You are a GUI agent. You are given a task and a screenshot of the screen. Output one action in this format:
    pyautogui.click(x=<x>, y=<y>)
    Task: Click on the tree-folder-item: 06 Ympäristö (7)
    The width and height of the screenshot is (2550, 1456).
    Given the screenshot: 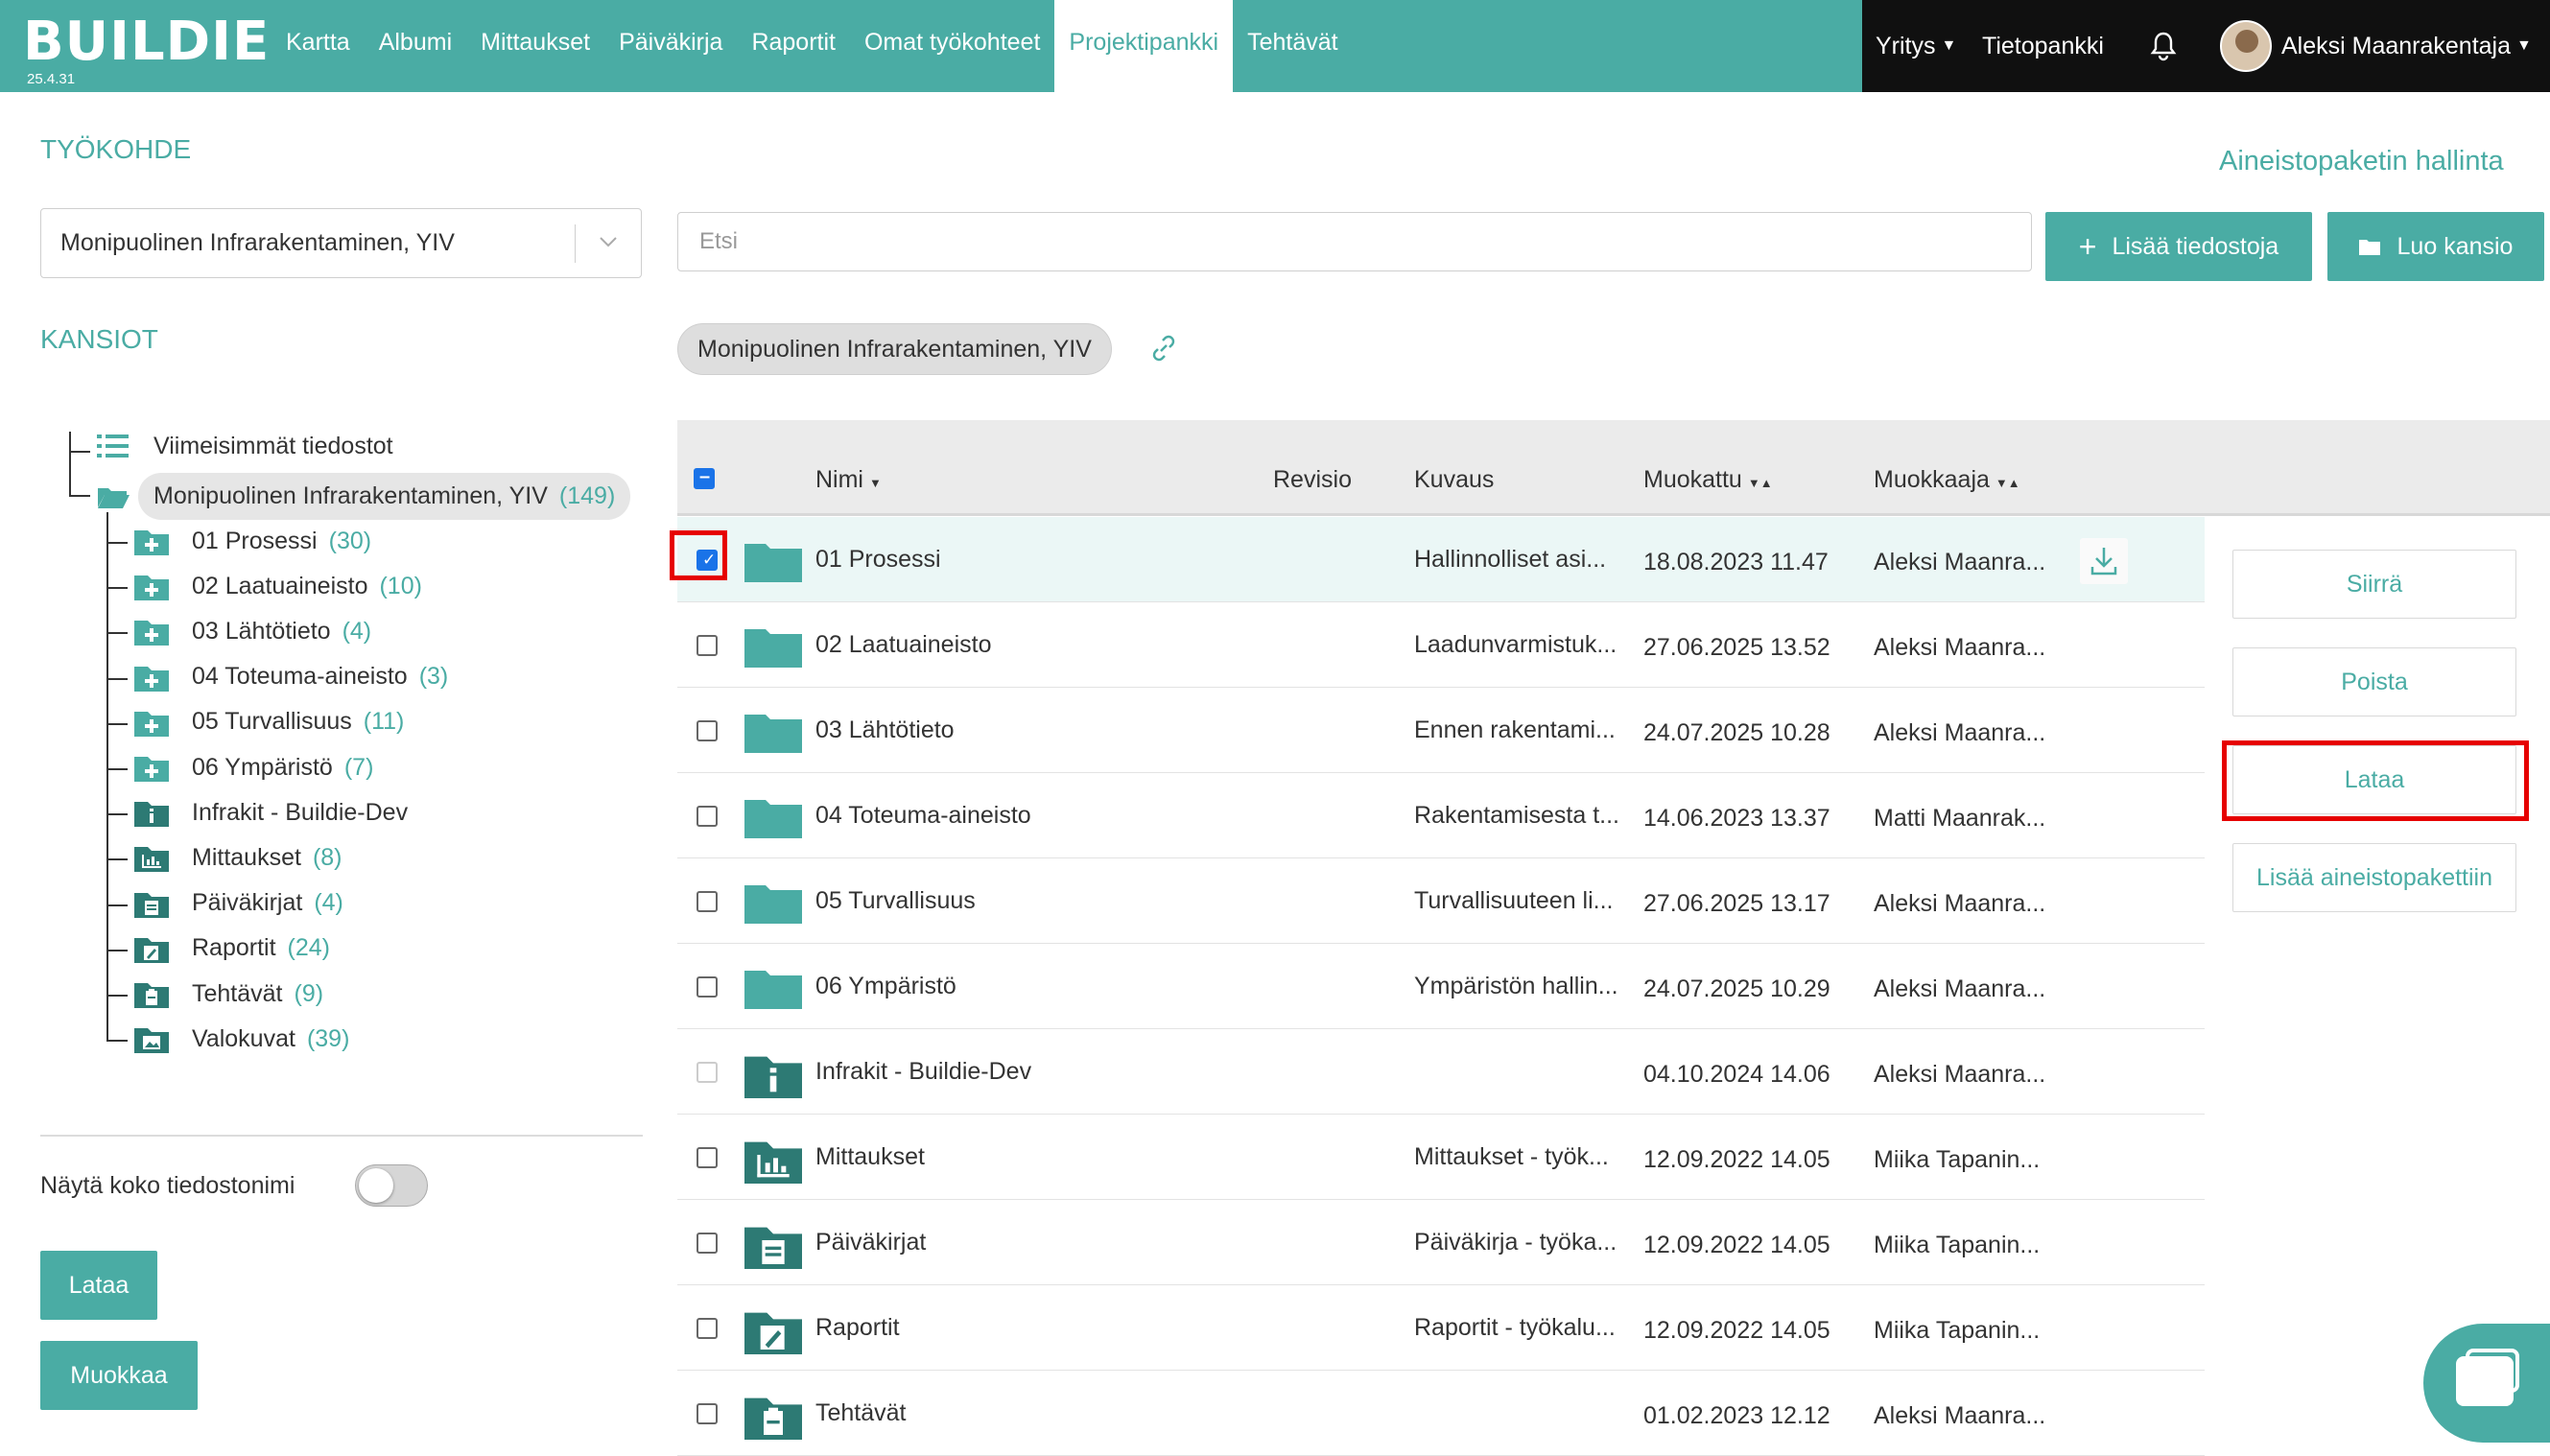 What is the action you would take?
    pyautogui.click(x=253, y=768)
    